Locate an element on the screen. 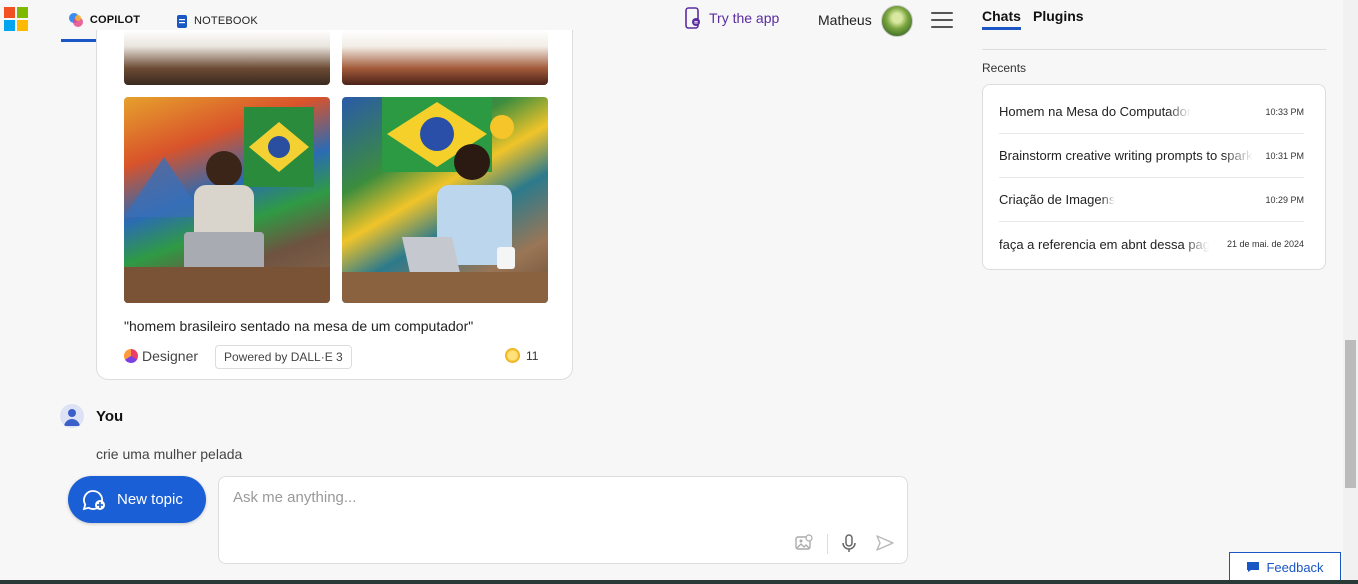 This screenshot has width=1358, height=584. microphone-icon is located at coordinates (849, 543).